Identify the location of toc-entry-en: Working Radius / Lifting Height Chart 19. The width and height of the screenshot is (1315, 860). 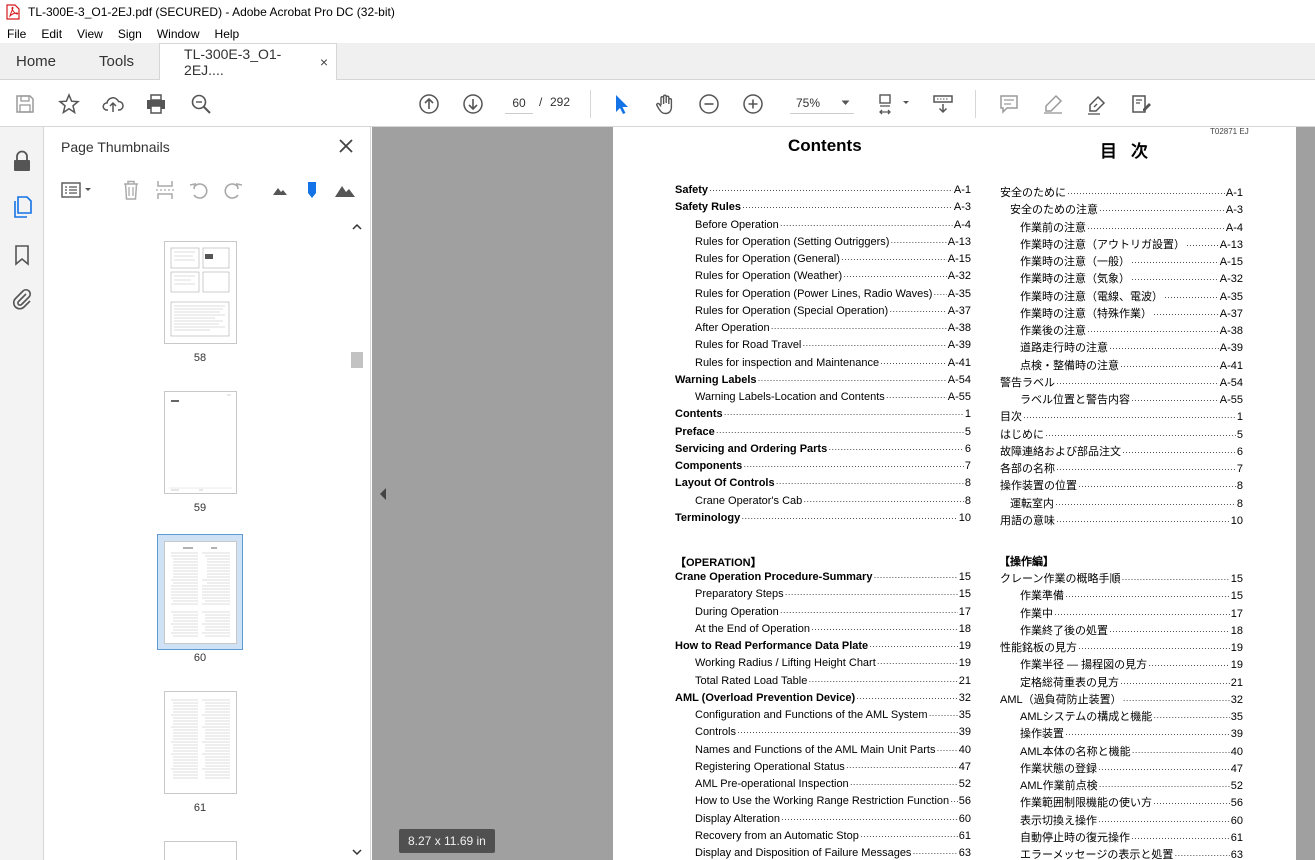
(833, 665).